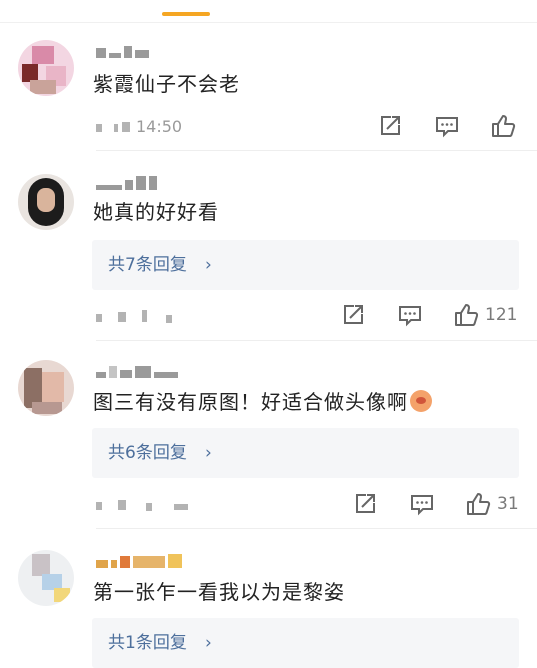  What do you see at coordinates (166, 84) in the screenshot?
I see `comment-text: 紫霞仙子不会老` at bounding box center [166, 84].